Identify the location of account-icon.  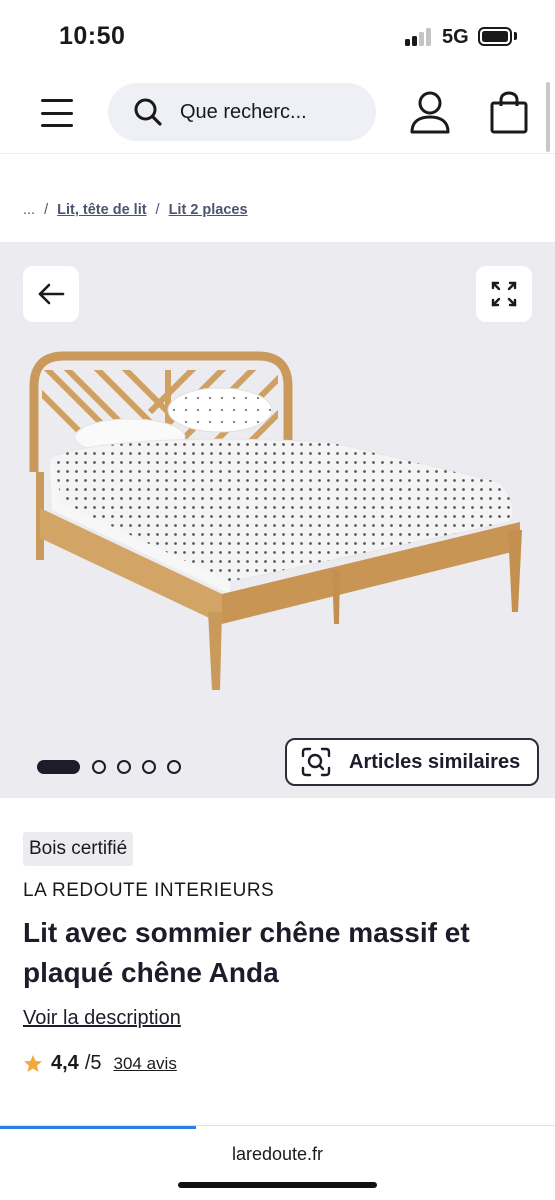
(430, 113).